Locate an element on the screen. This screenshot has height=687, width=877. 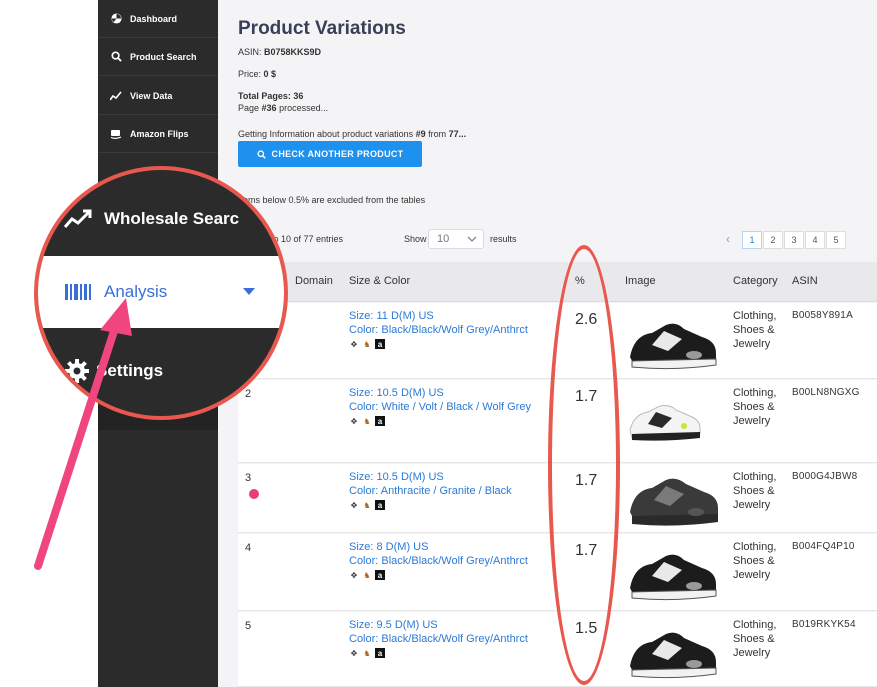
row-marker-dot is located at coordinates (254, 494).